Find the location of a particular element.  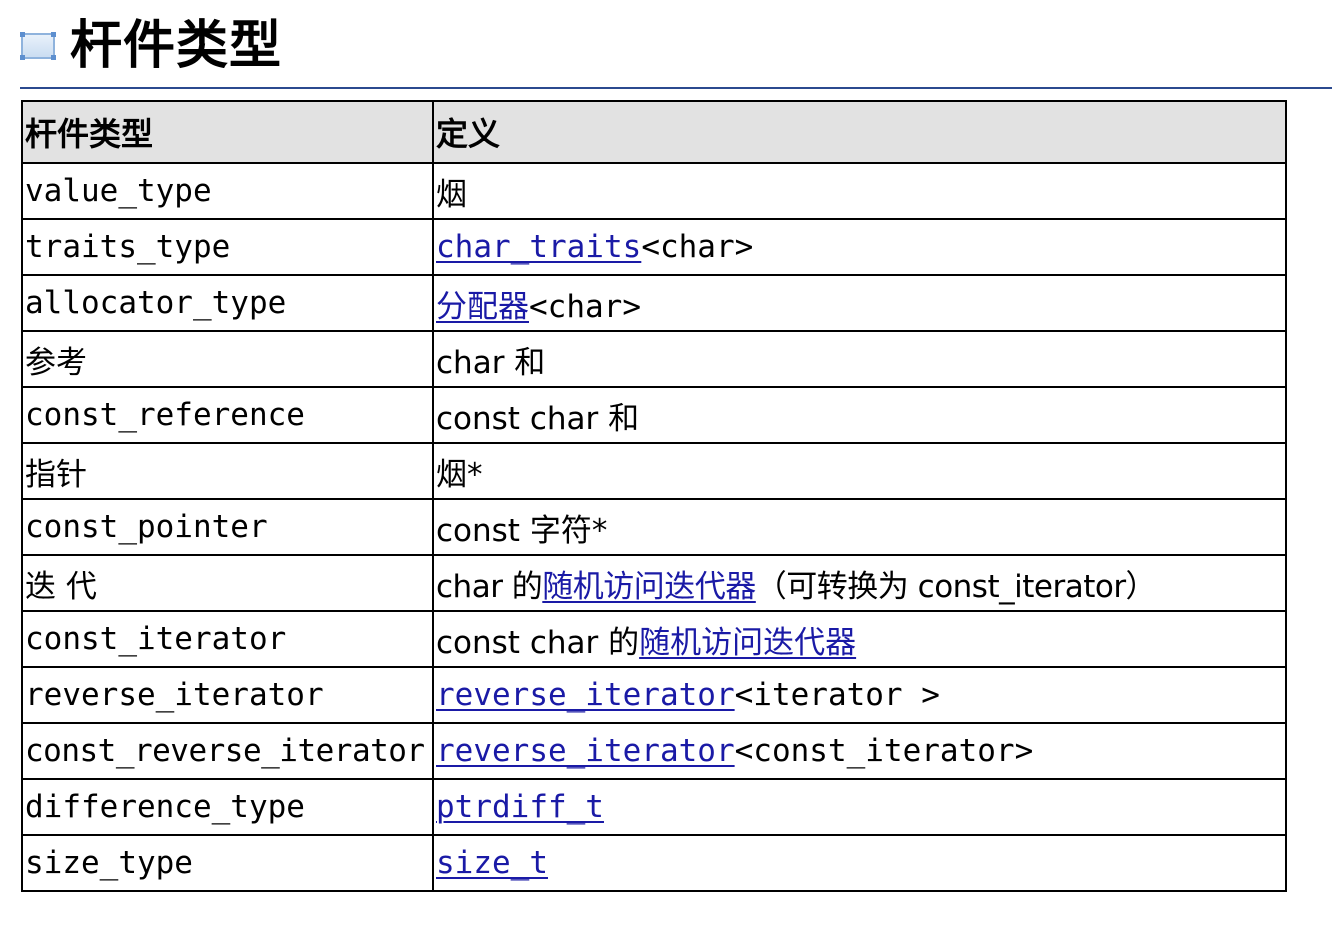

definition-cell: const char 和 is located at coordinates (859, 415).